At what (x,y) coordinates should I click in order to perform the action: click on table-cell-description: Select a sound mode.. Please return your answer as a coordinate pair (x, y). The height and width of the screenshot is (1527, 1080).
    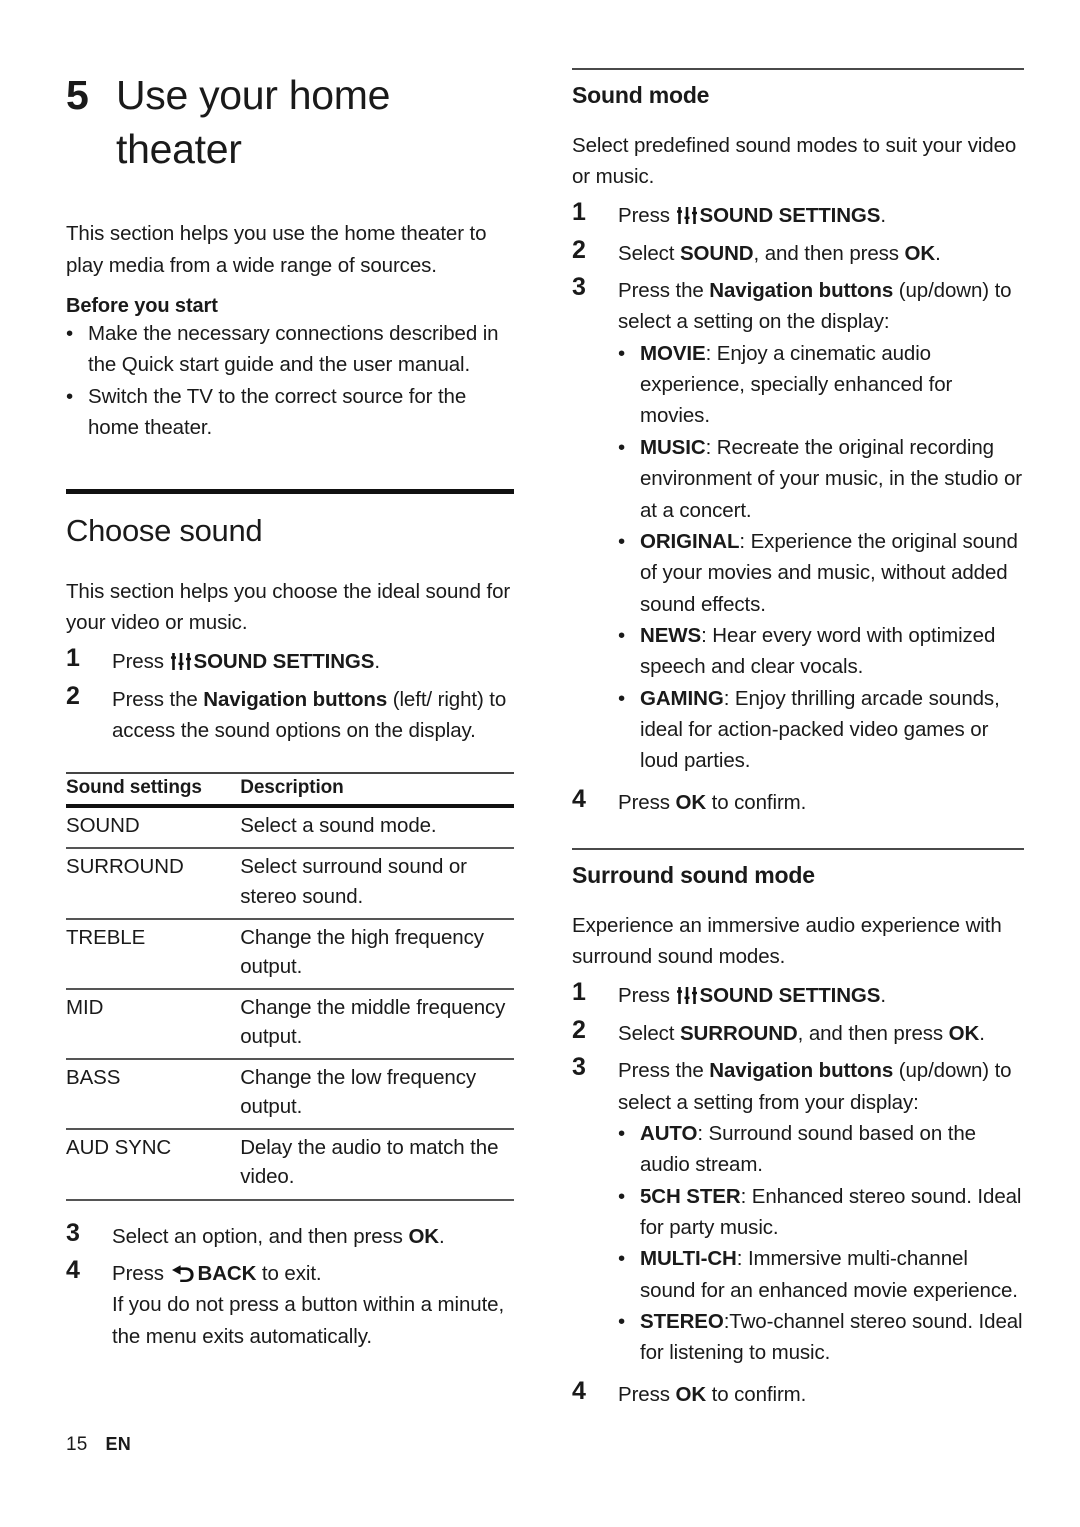
    Looking at the image, I should click on (377, 828).